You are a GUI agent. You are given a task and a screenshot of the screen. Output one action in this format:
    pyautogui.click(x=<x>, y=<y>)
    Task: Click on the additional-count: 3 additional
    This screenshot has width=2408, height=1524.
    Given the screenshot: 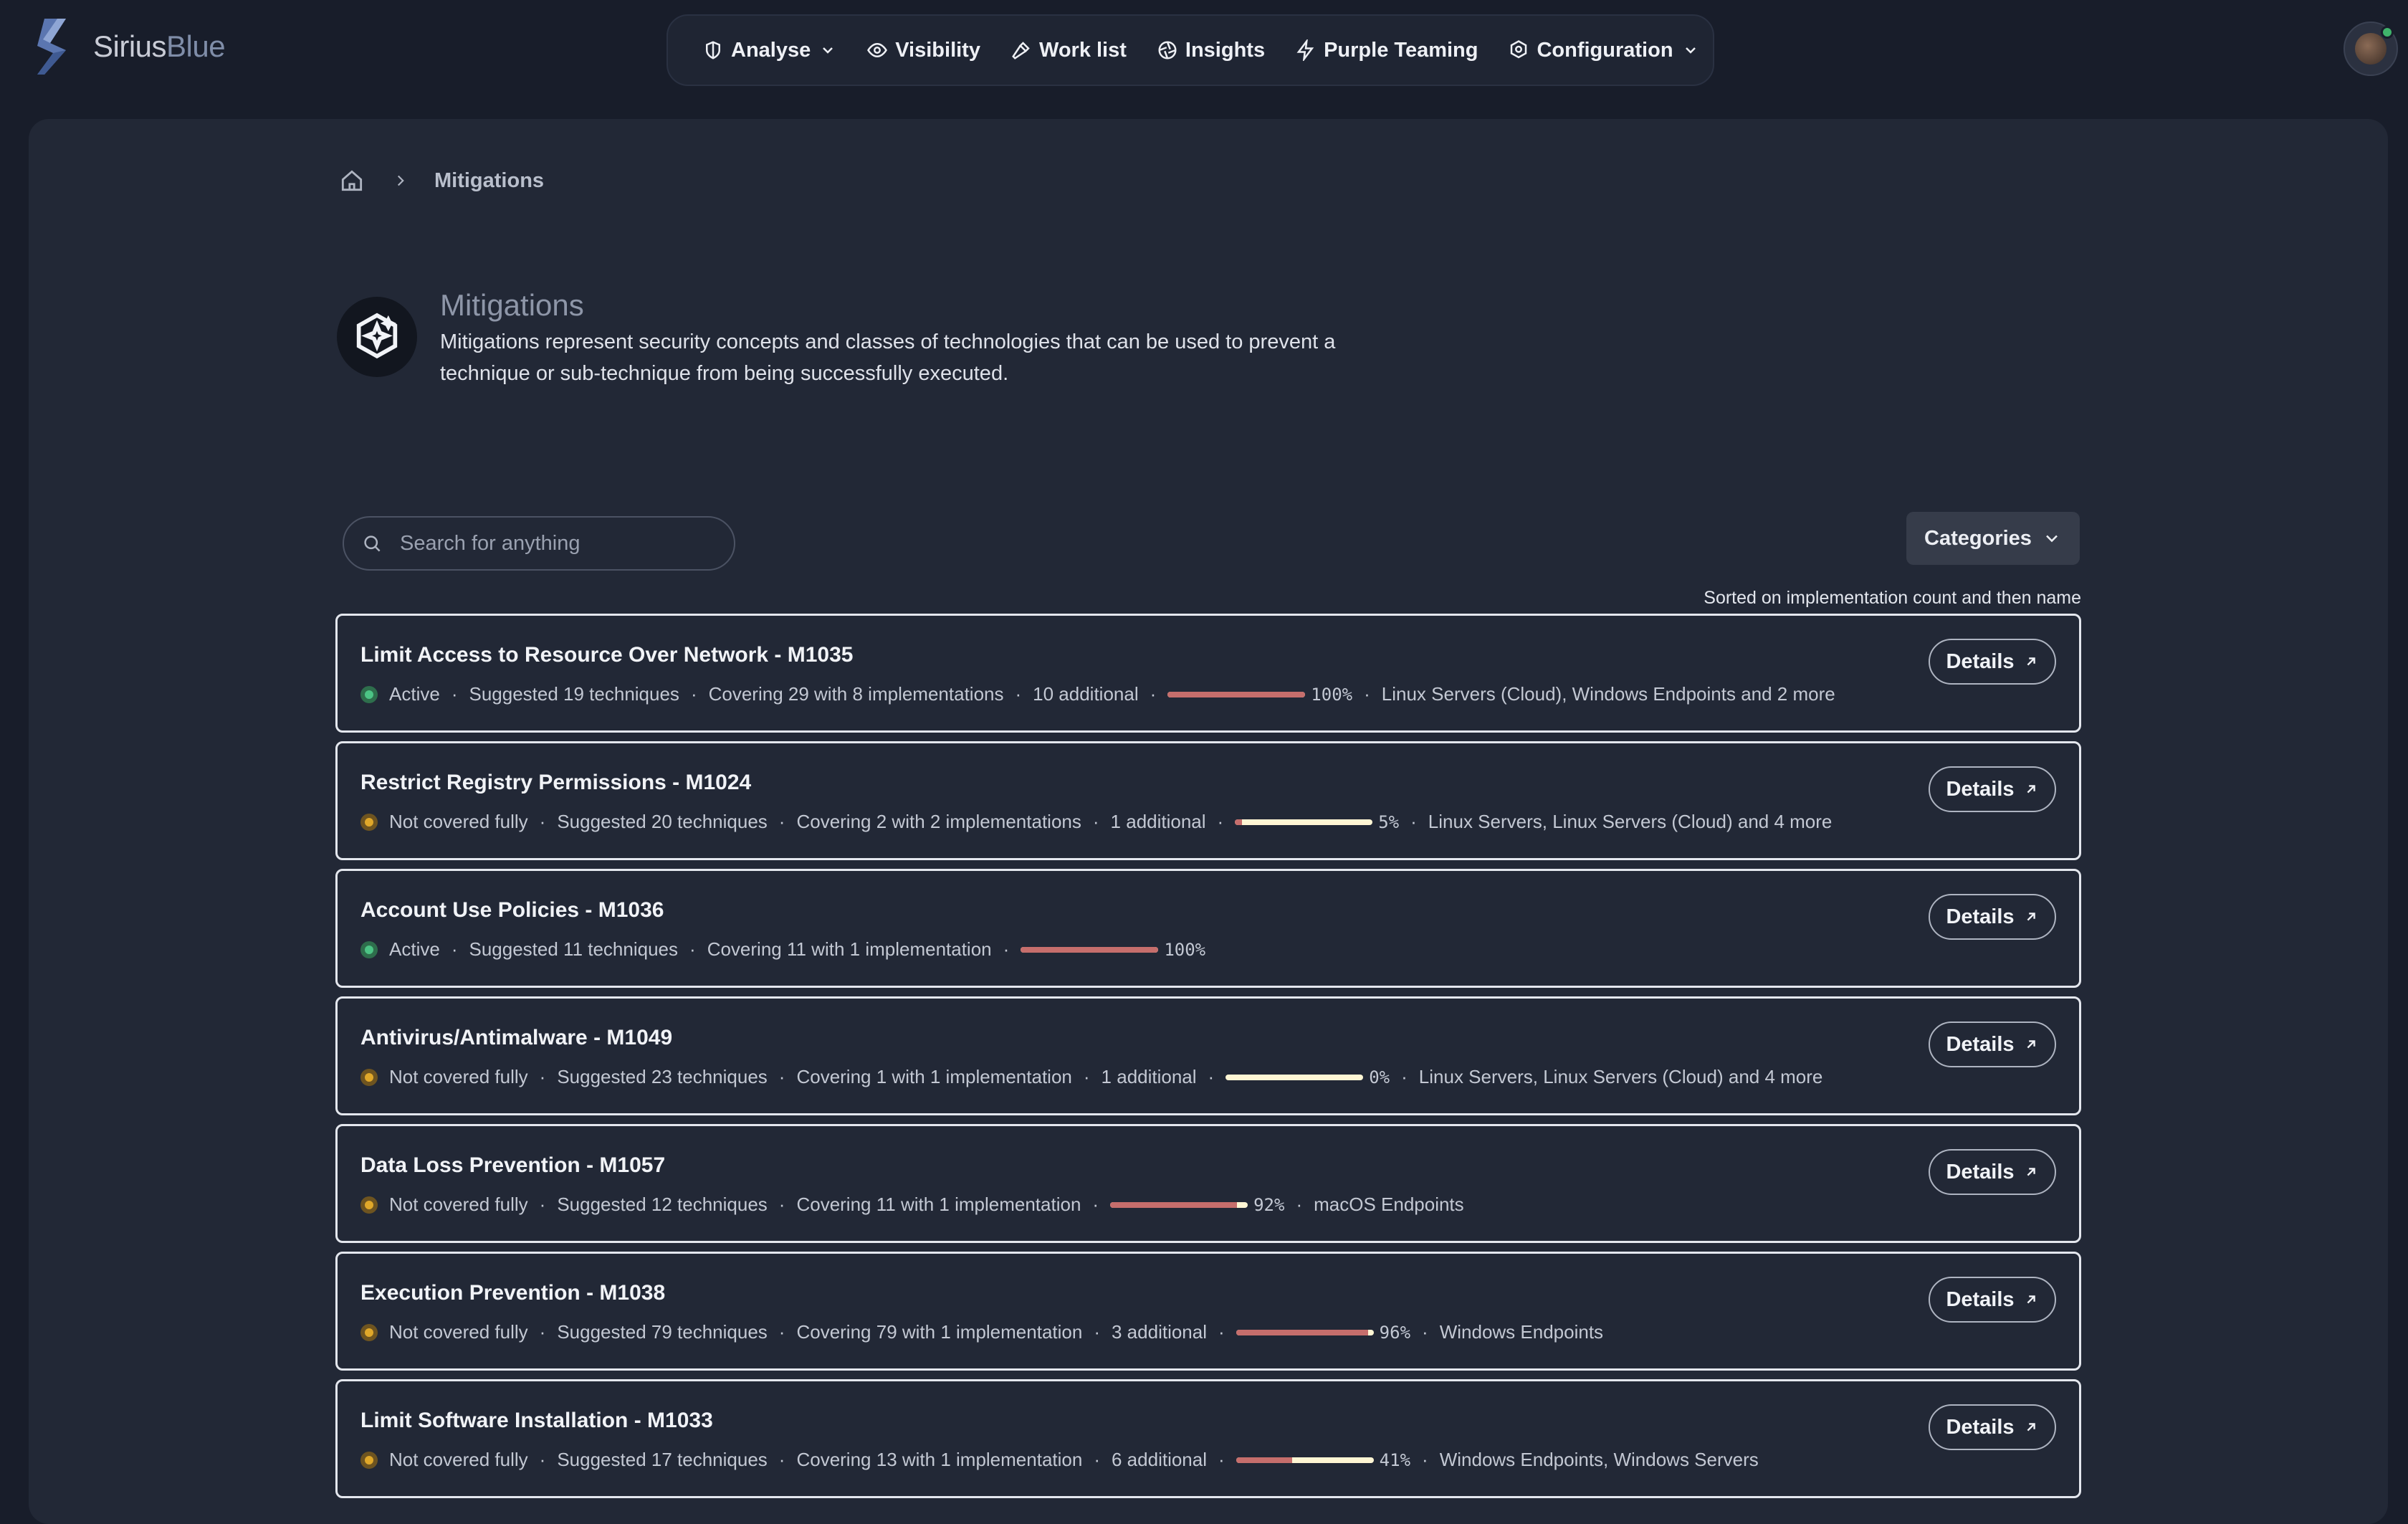 What is the action you would take?
    pyautogui.click(x=1159, y=1332)
    